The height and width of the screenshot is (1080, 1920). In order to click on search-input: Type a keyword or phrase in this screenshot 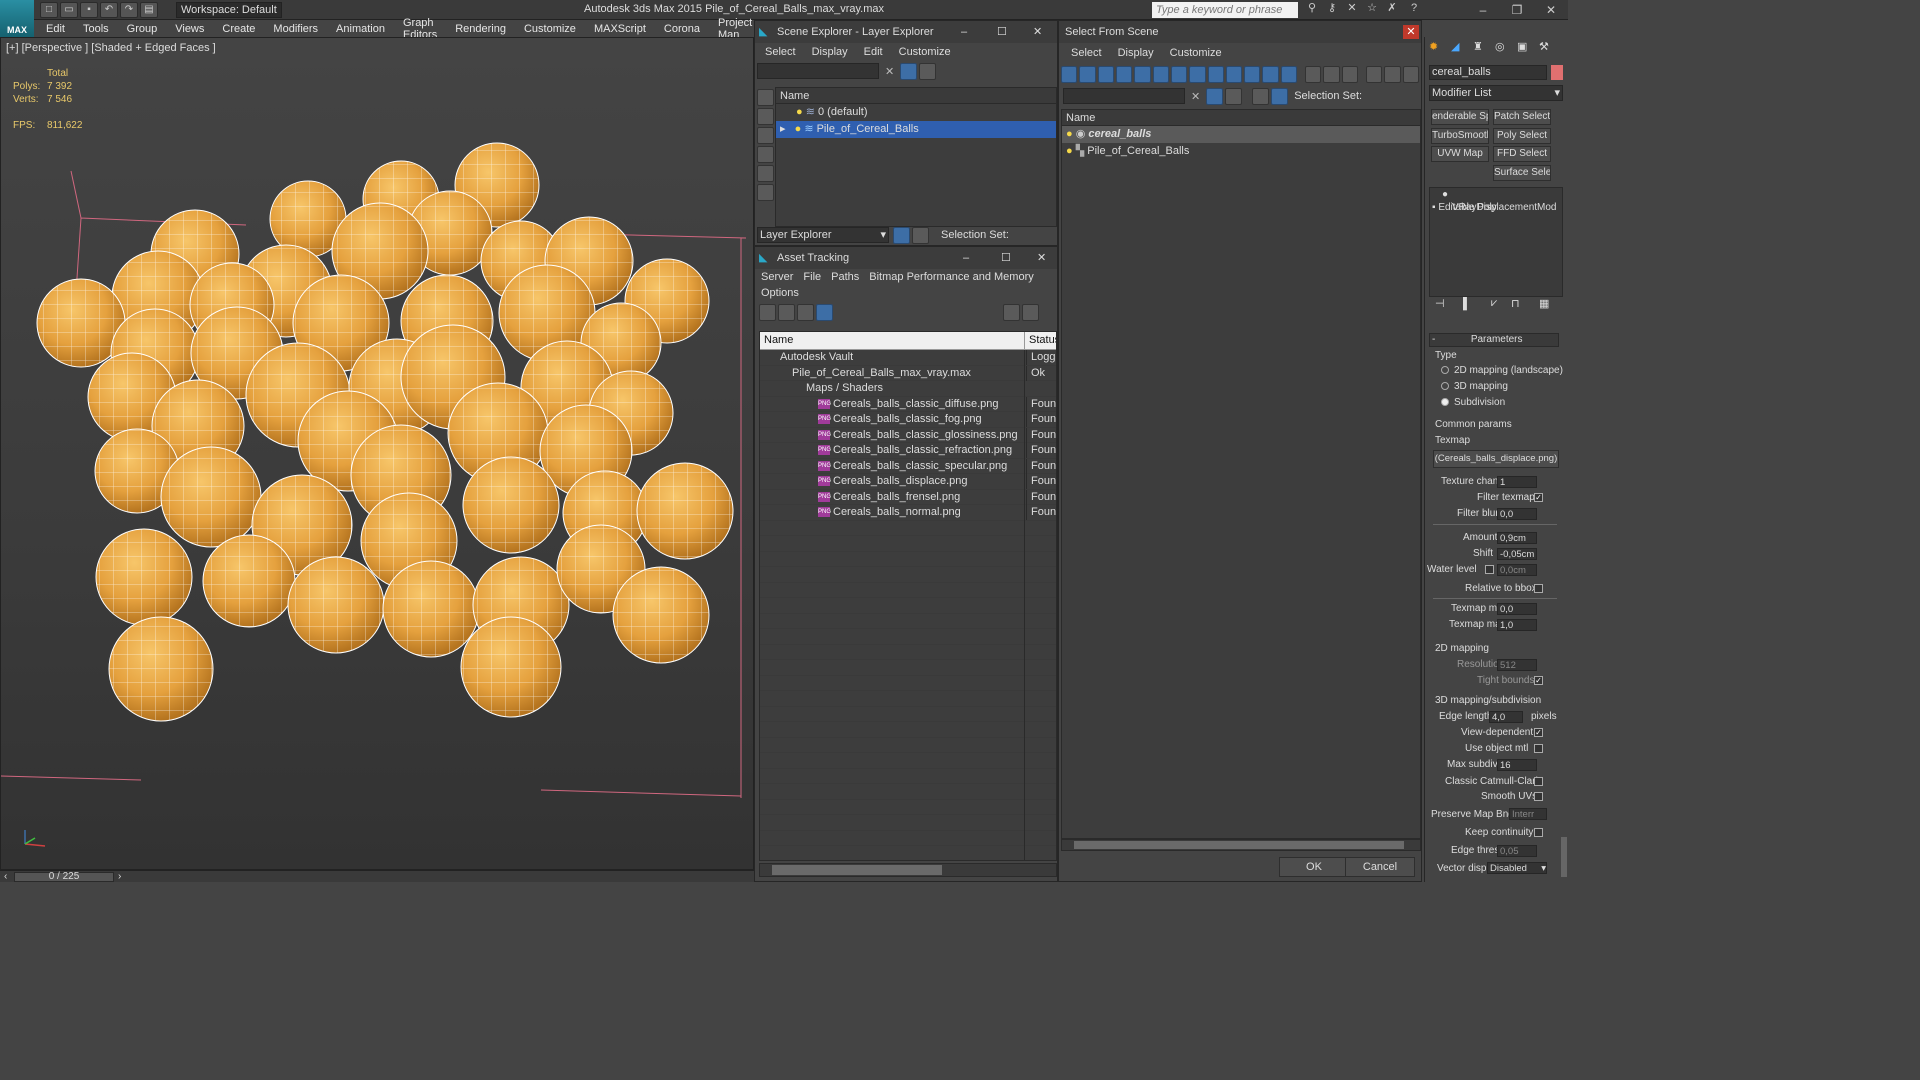, I will do `click(1225, 10)`.